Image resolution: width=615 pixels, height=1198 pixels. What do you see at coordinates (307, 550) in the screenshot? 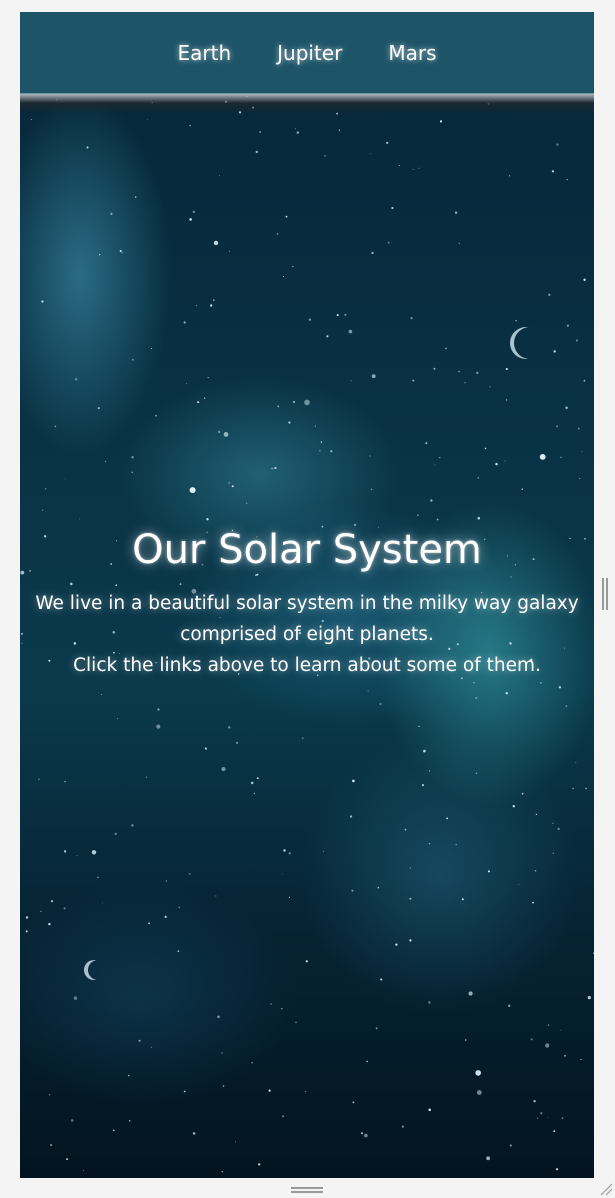
I see `hero-title: Our Solar System` at bounding box center [307, 550].